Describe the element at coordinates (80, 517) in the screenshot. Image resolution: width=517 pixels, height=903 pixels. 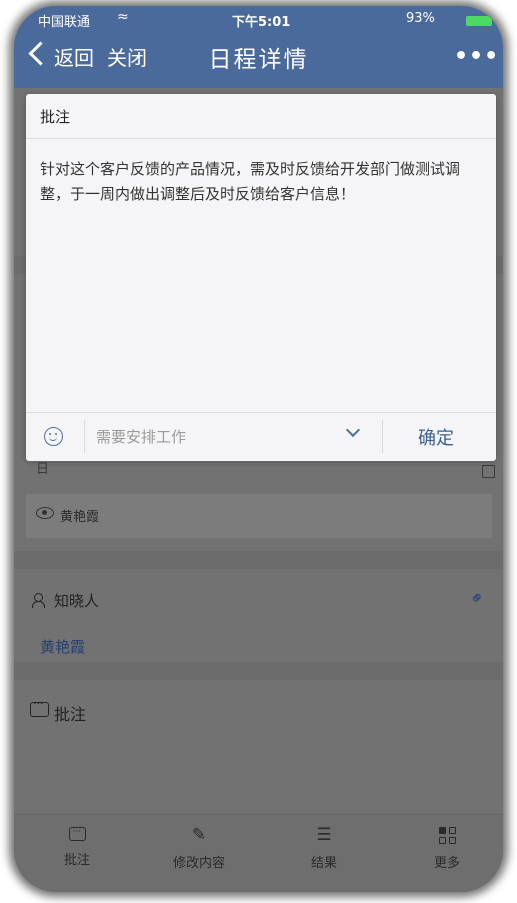
I see `viewer-name: 黄艳霞` at that location.